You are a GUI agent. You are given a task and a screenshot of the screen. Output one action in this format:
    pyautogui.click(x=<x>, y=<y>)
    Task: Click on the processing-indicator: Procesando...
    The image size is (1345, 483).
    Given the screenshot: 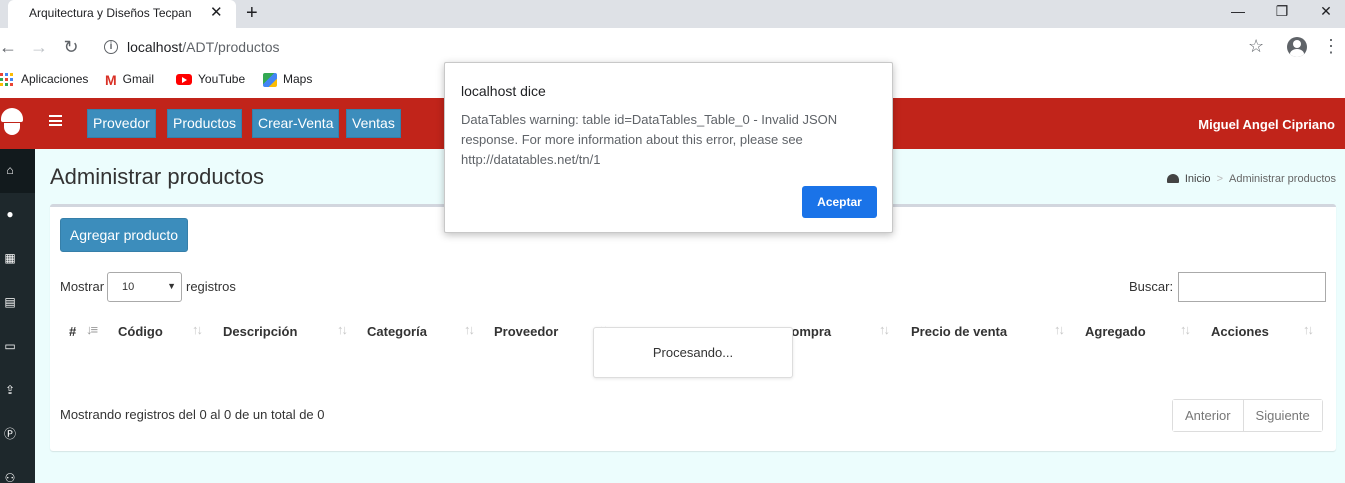 What is the action you would take?
    pyautogui.click(x=693, y=352)
    